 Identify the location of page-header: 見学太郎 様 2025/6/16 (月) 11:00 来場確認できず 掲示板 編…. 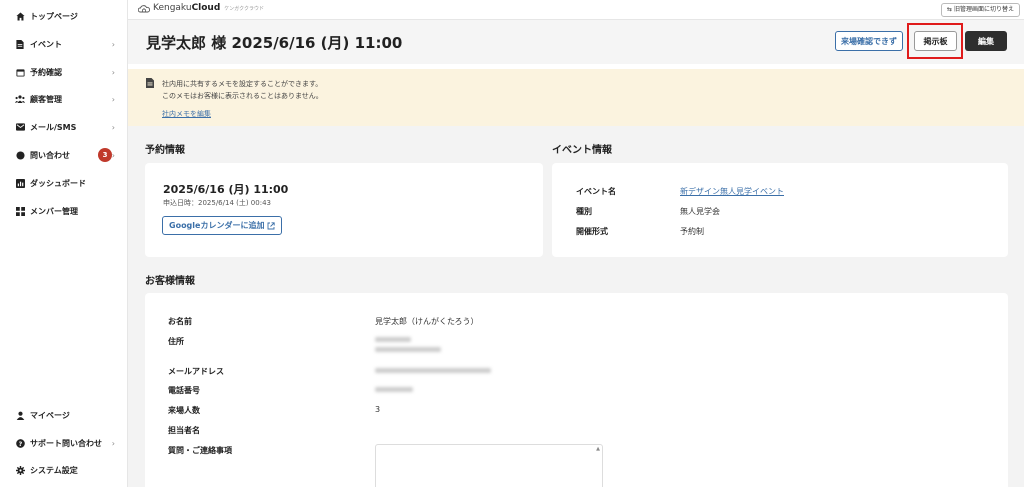
(576, 42).